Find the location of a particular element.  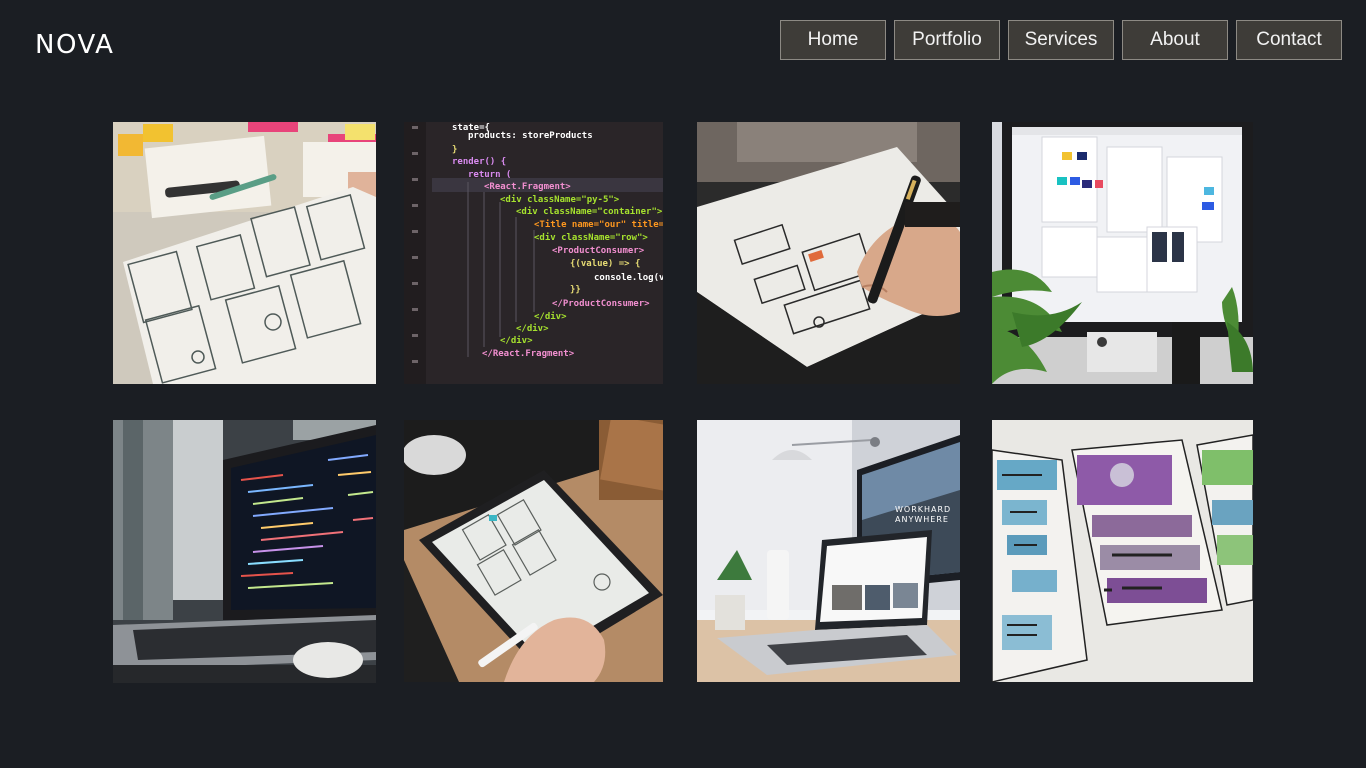

code-line: </React.Fragment> is located at coordinates (528, 354).